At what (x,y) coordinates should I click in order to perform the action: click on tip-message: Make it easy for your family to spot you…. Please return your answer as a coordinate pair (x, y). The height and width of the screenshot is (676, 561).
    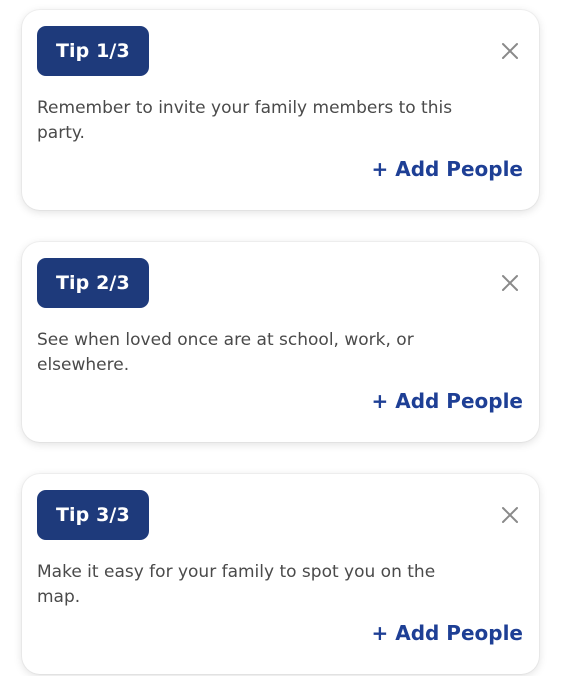
    Looking at the image, I should click on (236, 584).